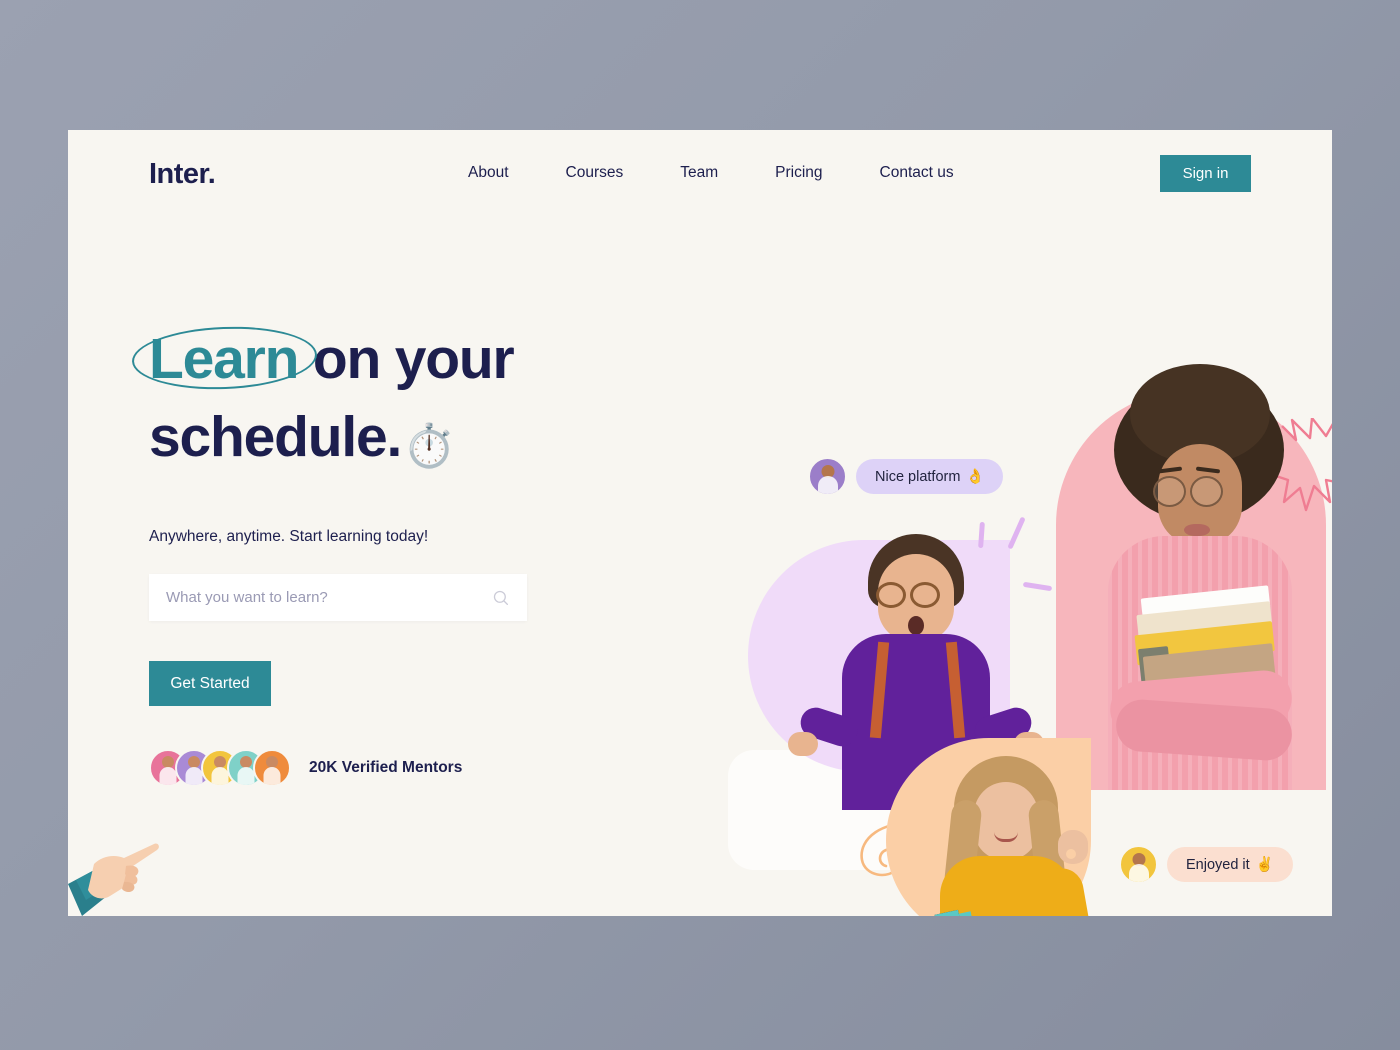 The image size is (1400, 1050). I want to click on mentor-avatar-group, so click(220, 768).